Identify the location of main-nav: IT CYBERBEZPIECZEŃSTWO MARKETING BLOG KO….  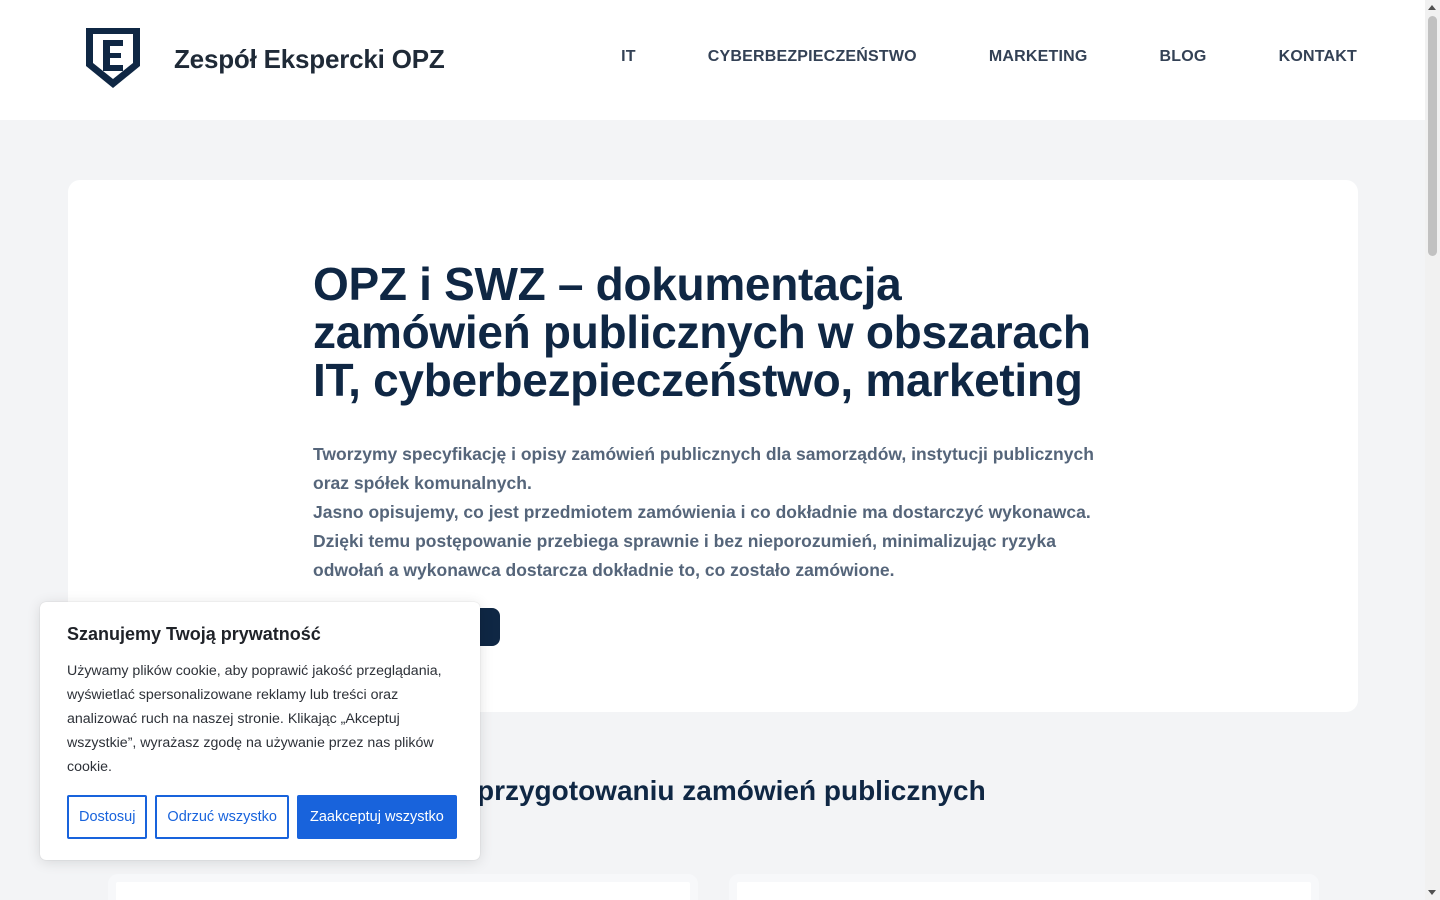
(989, 57).